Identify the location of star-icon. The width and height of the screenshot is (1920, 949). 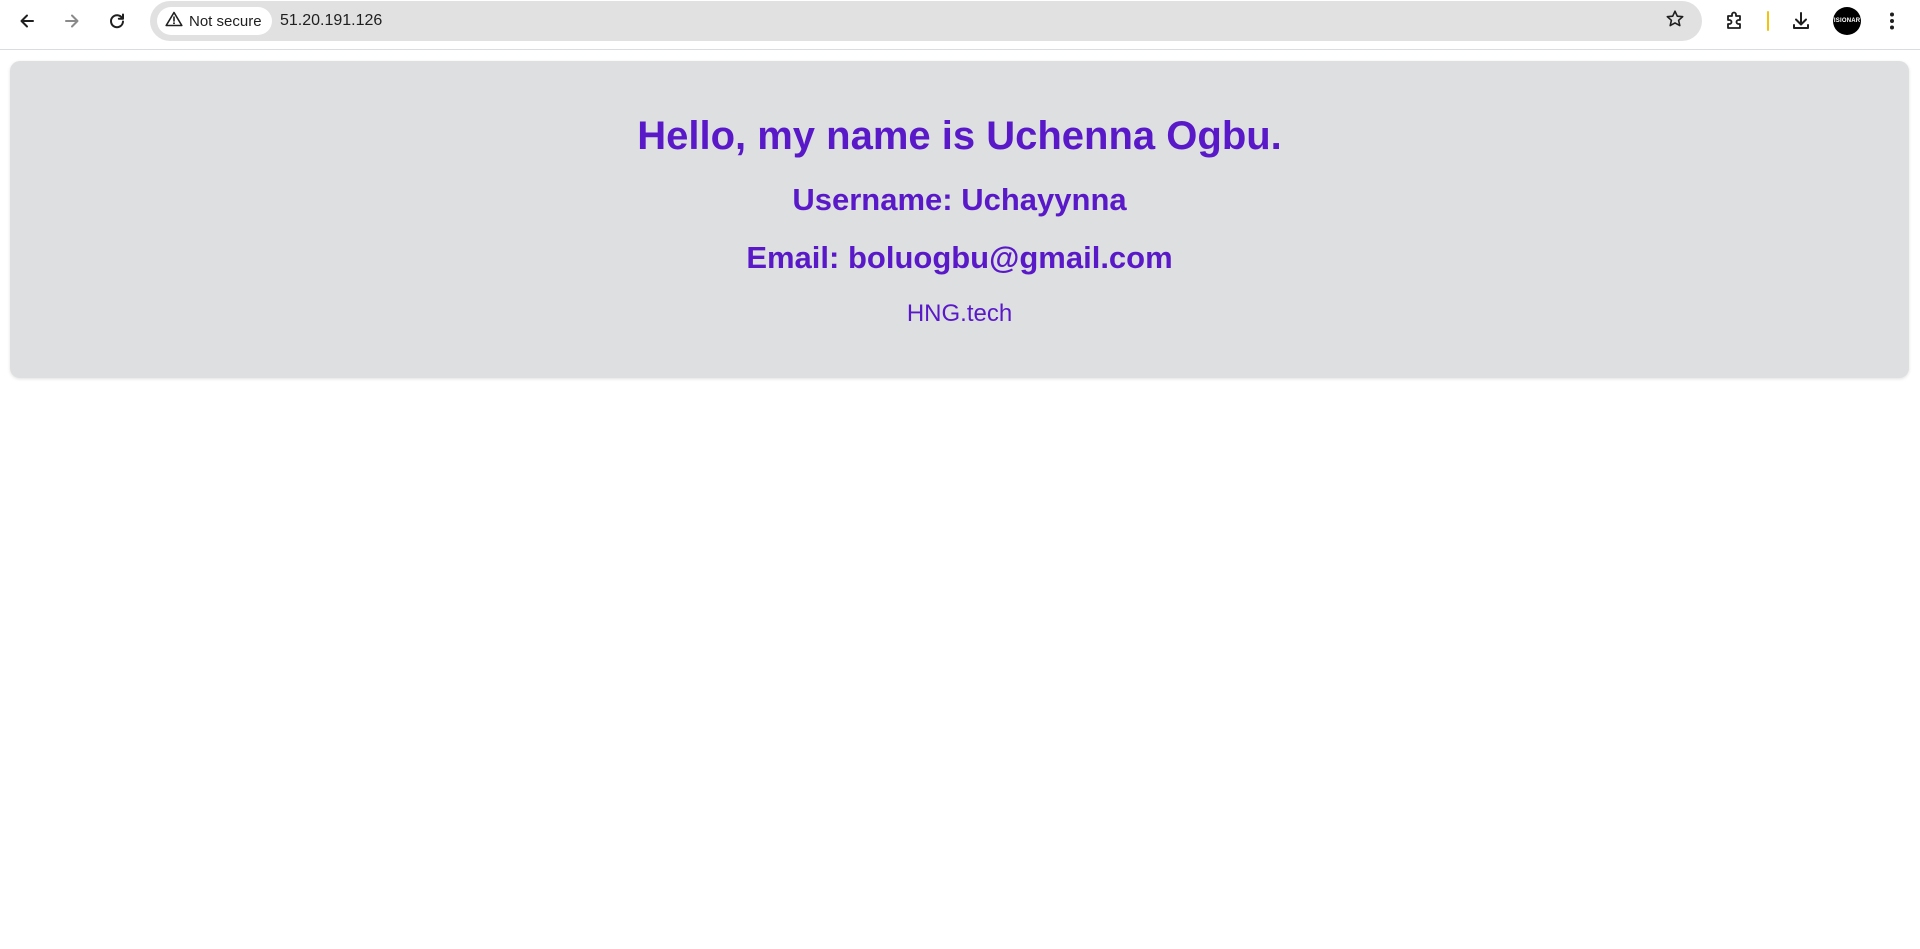
(1675, 21).